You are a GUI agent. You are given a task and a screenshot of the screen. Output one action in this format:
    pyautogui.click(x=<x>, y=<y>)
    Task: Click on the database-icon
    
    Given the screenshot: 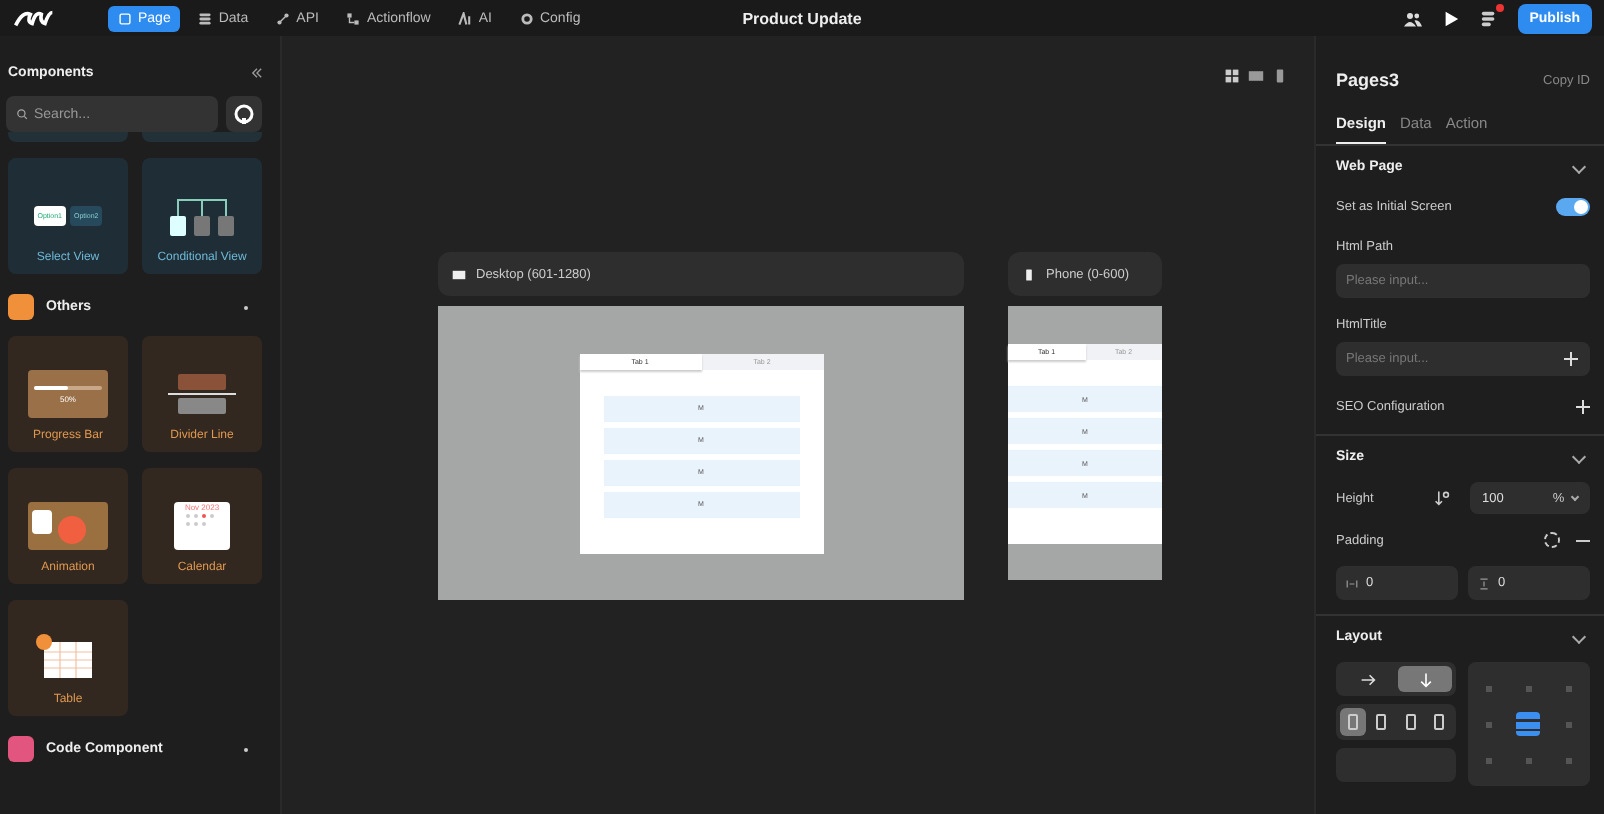 What is the action you would take?
    pyautogui.click(x=1488, y=18)
    